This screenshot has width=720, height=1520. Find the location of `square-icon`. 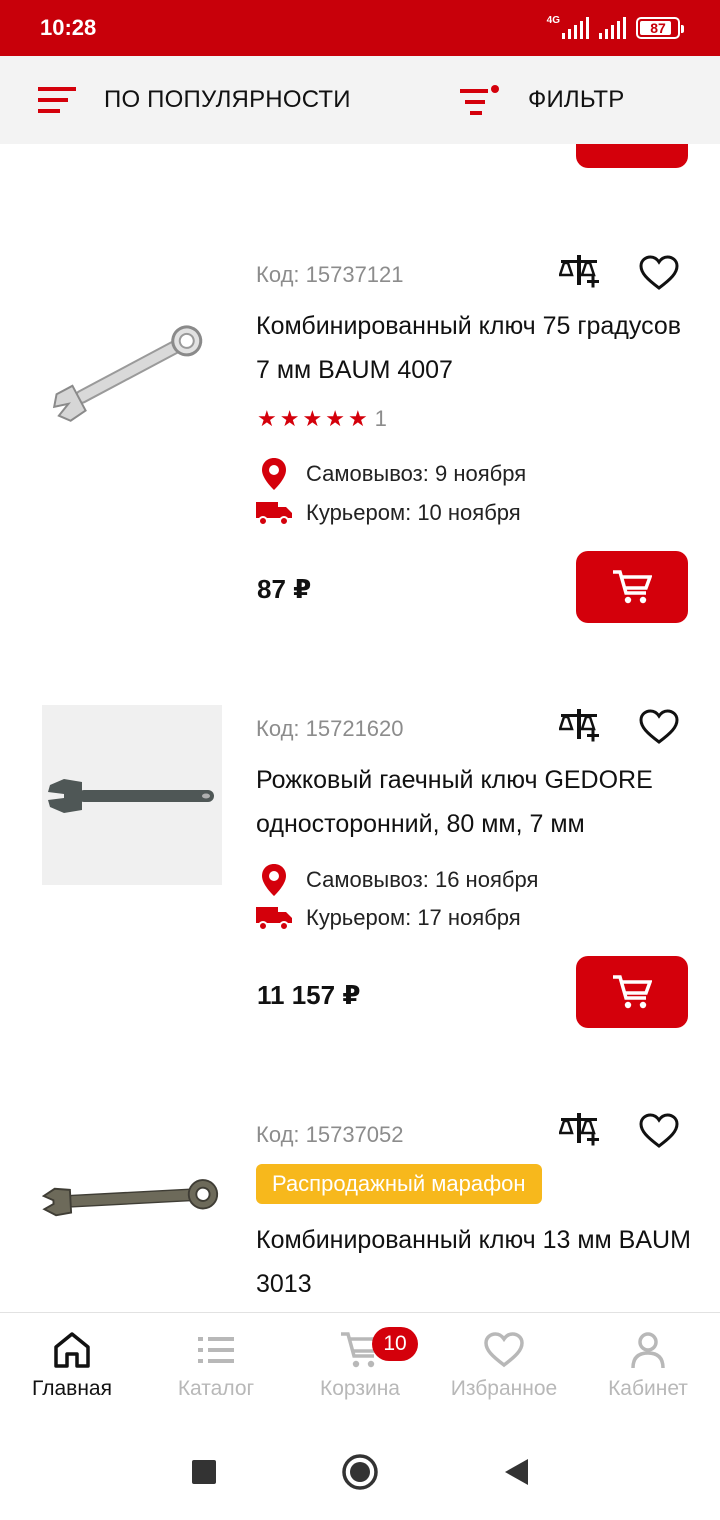

square-icon is located at coordinates (204, 1472).